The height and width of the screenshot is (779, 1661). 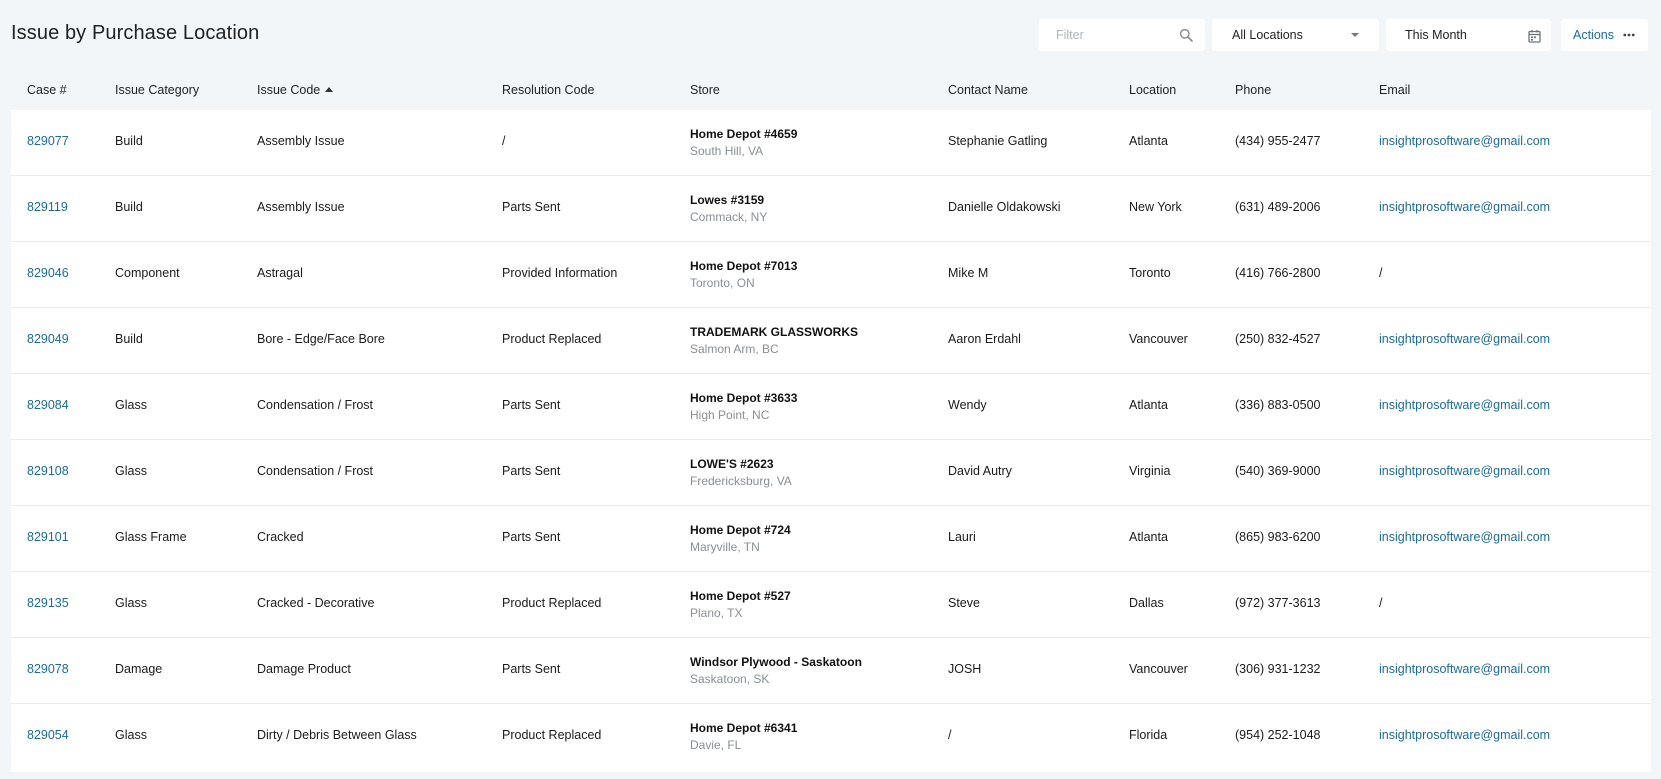 I want to click on issue-category: Build, so click(x=129, y=339).